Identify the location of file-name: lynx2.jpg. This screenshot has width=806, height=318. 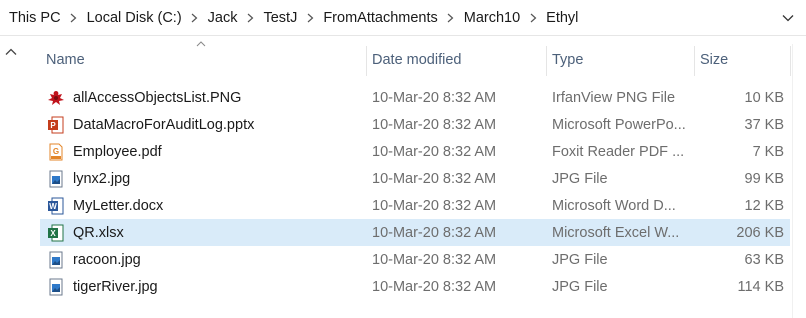
(102, 178).